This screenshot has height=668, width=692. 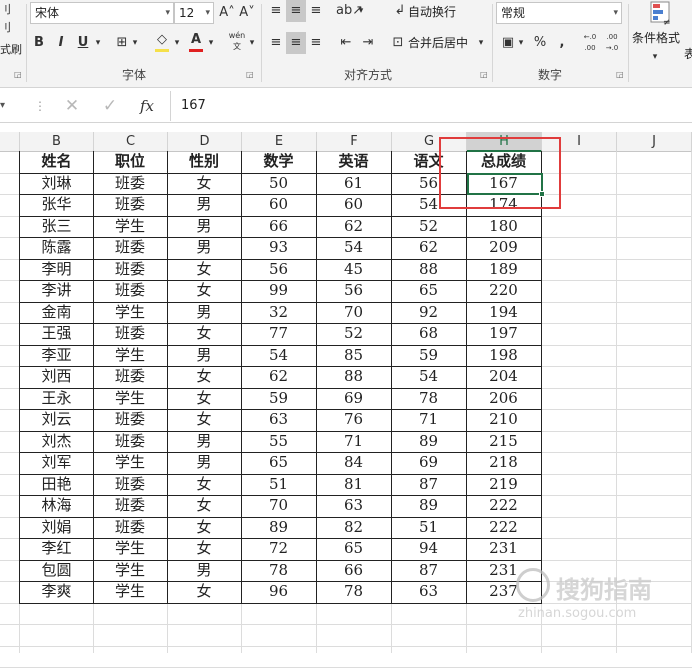 What do you see at coordinates (429, 226) in the screenshot?
I see `table-cell: 52` at bounding box center [429, 226].